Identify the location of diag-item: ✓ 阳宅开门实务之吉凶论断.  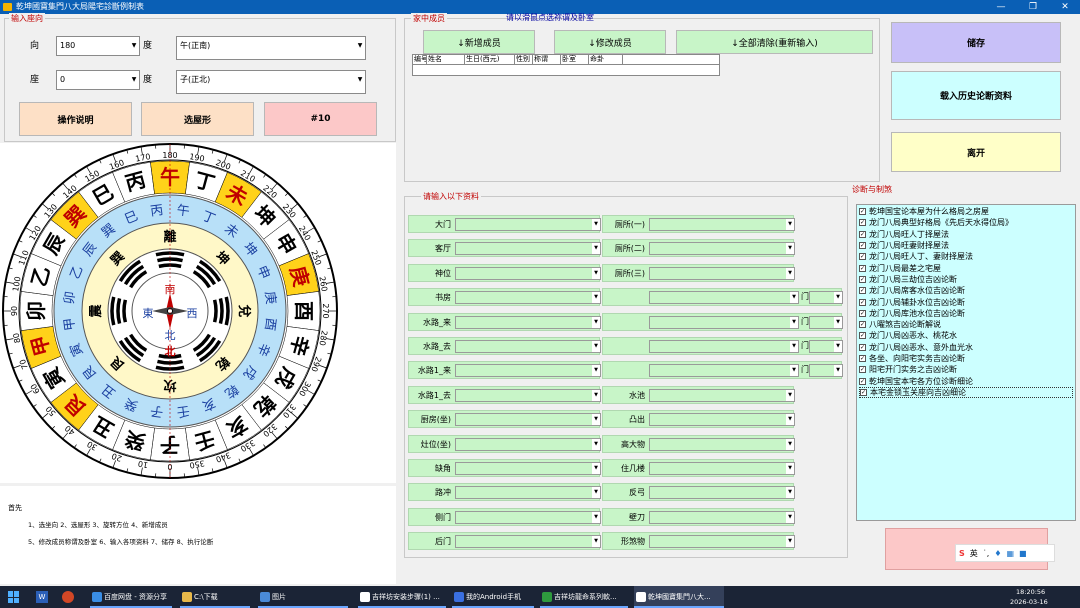
(966, 369).